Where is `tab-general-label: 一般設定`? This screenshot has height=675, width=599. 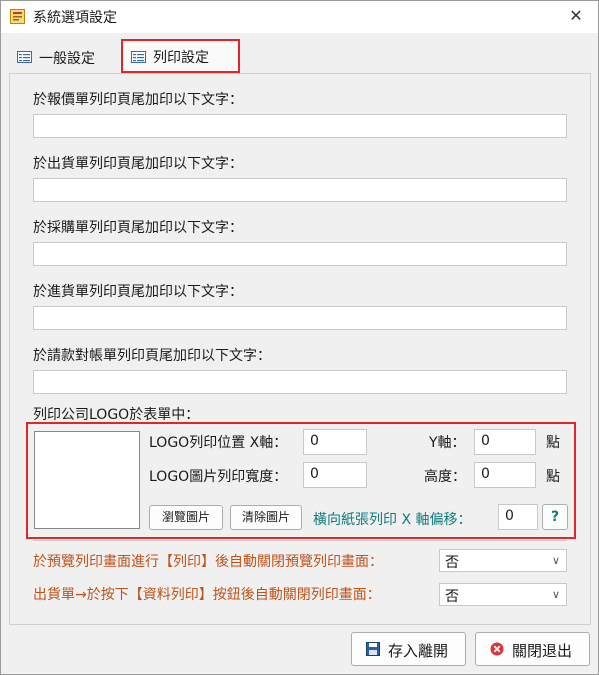 tab-general-label: 一般設定 is located at coordinates (67, 59).